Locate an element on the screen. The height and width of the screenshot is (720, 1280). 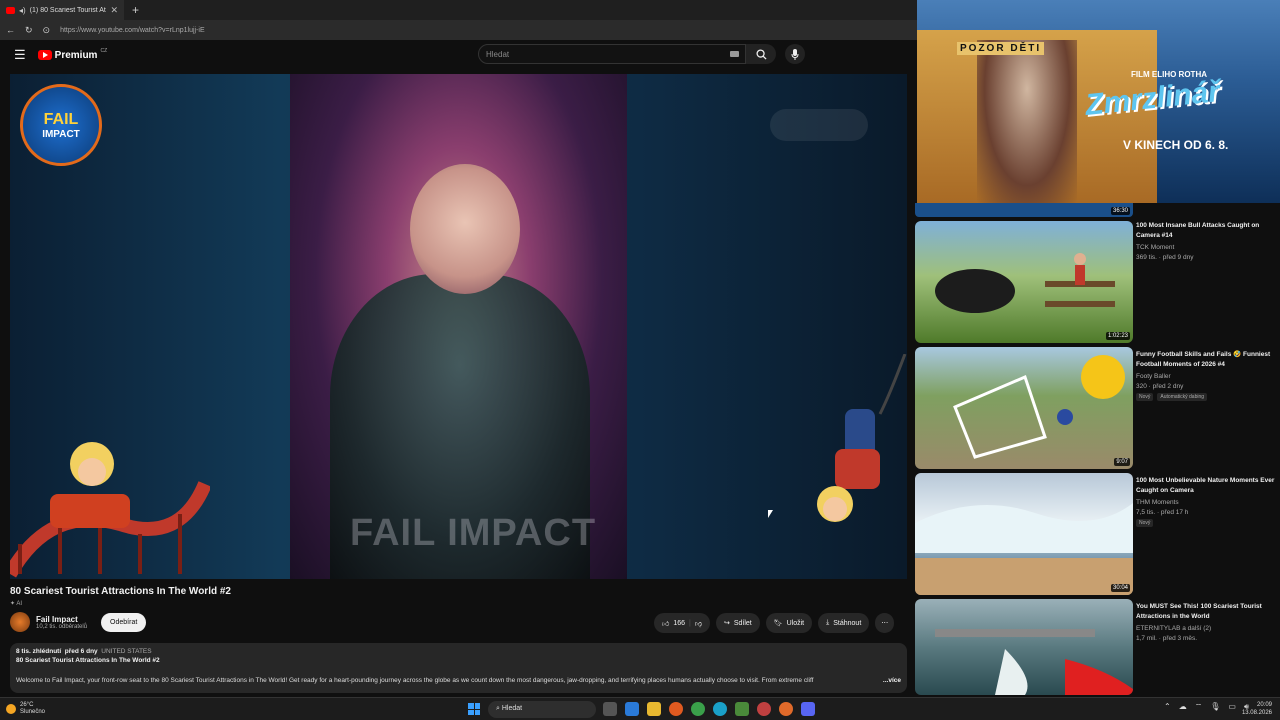
video-thumbnail: 9:07 is located at coordinates (1024, 408).